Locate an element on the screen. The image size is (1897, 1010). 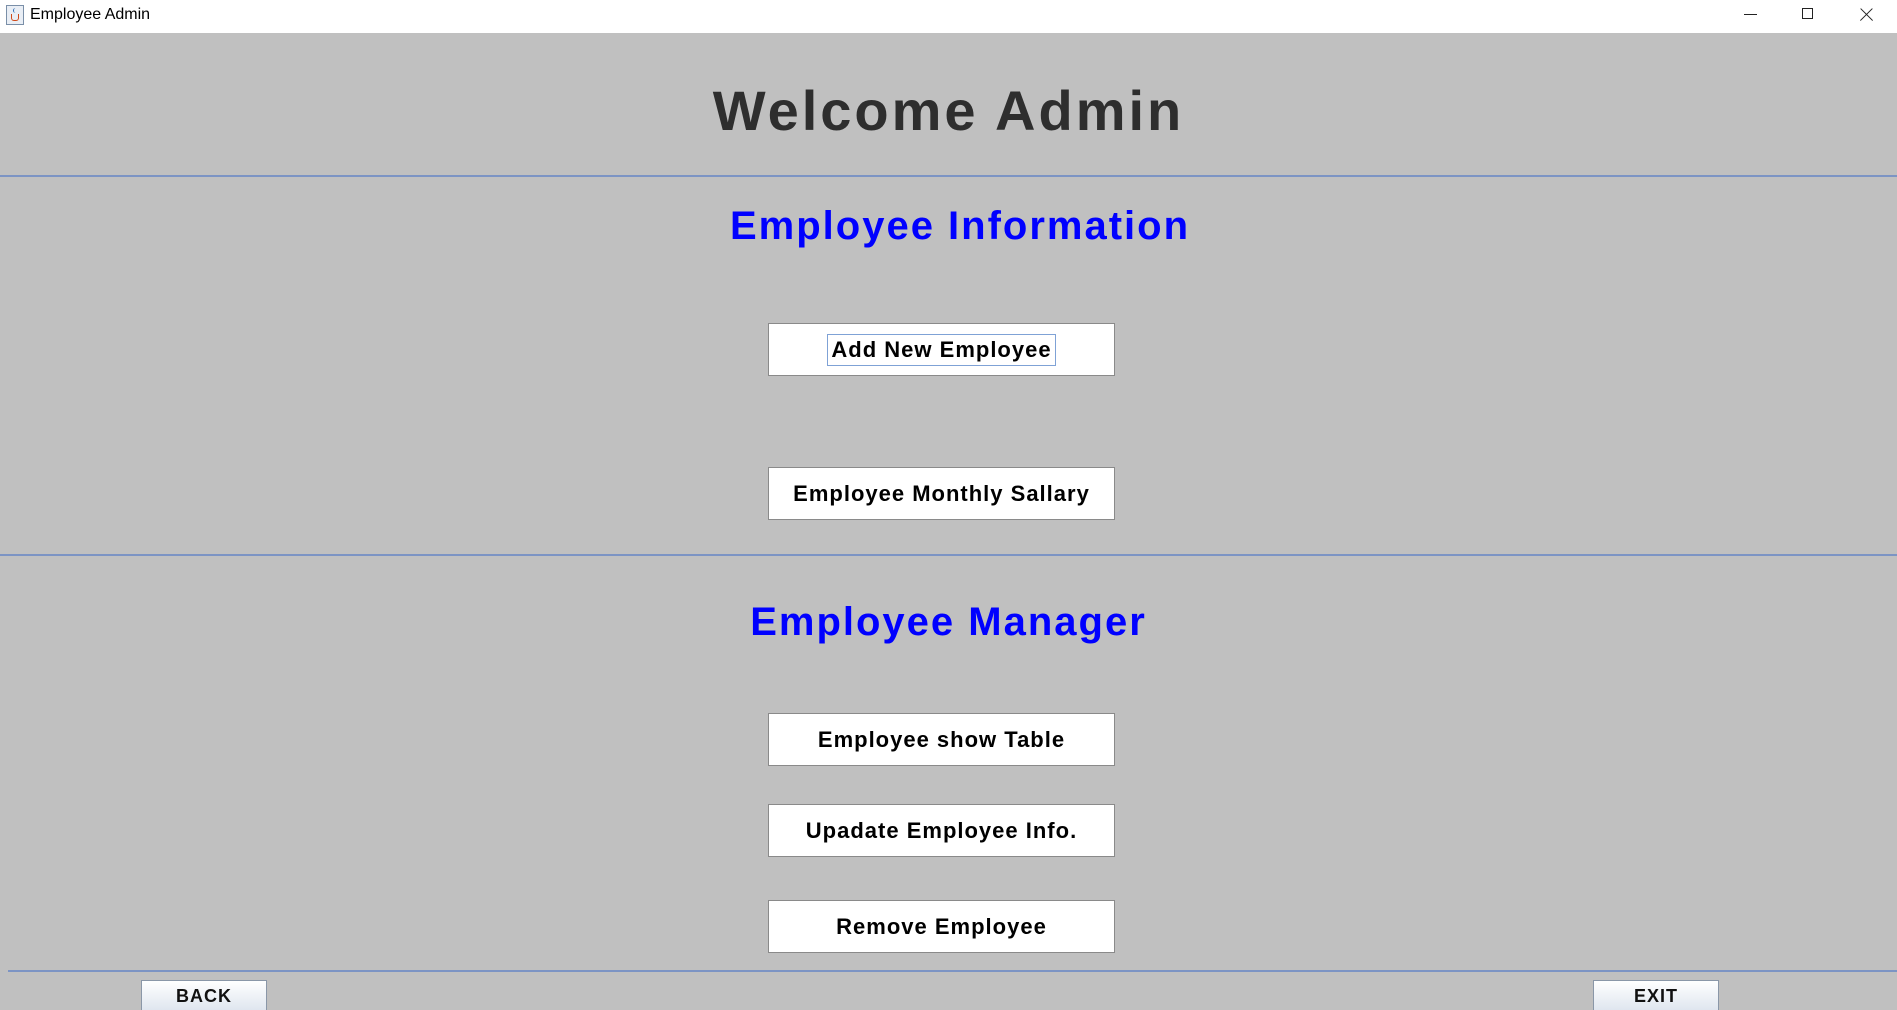
update-employee-info-button: Upadate Employee Info. is located at coordinates (941, 830).